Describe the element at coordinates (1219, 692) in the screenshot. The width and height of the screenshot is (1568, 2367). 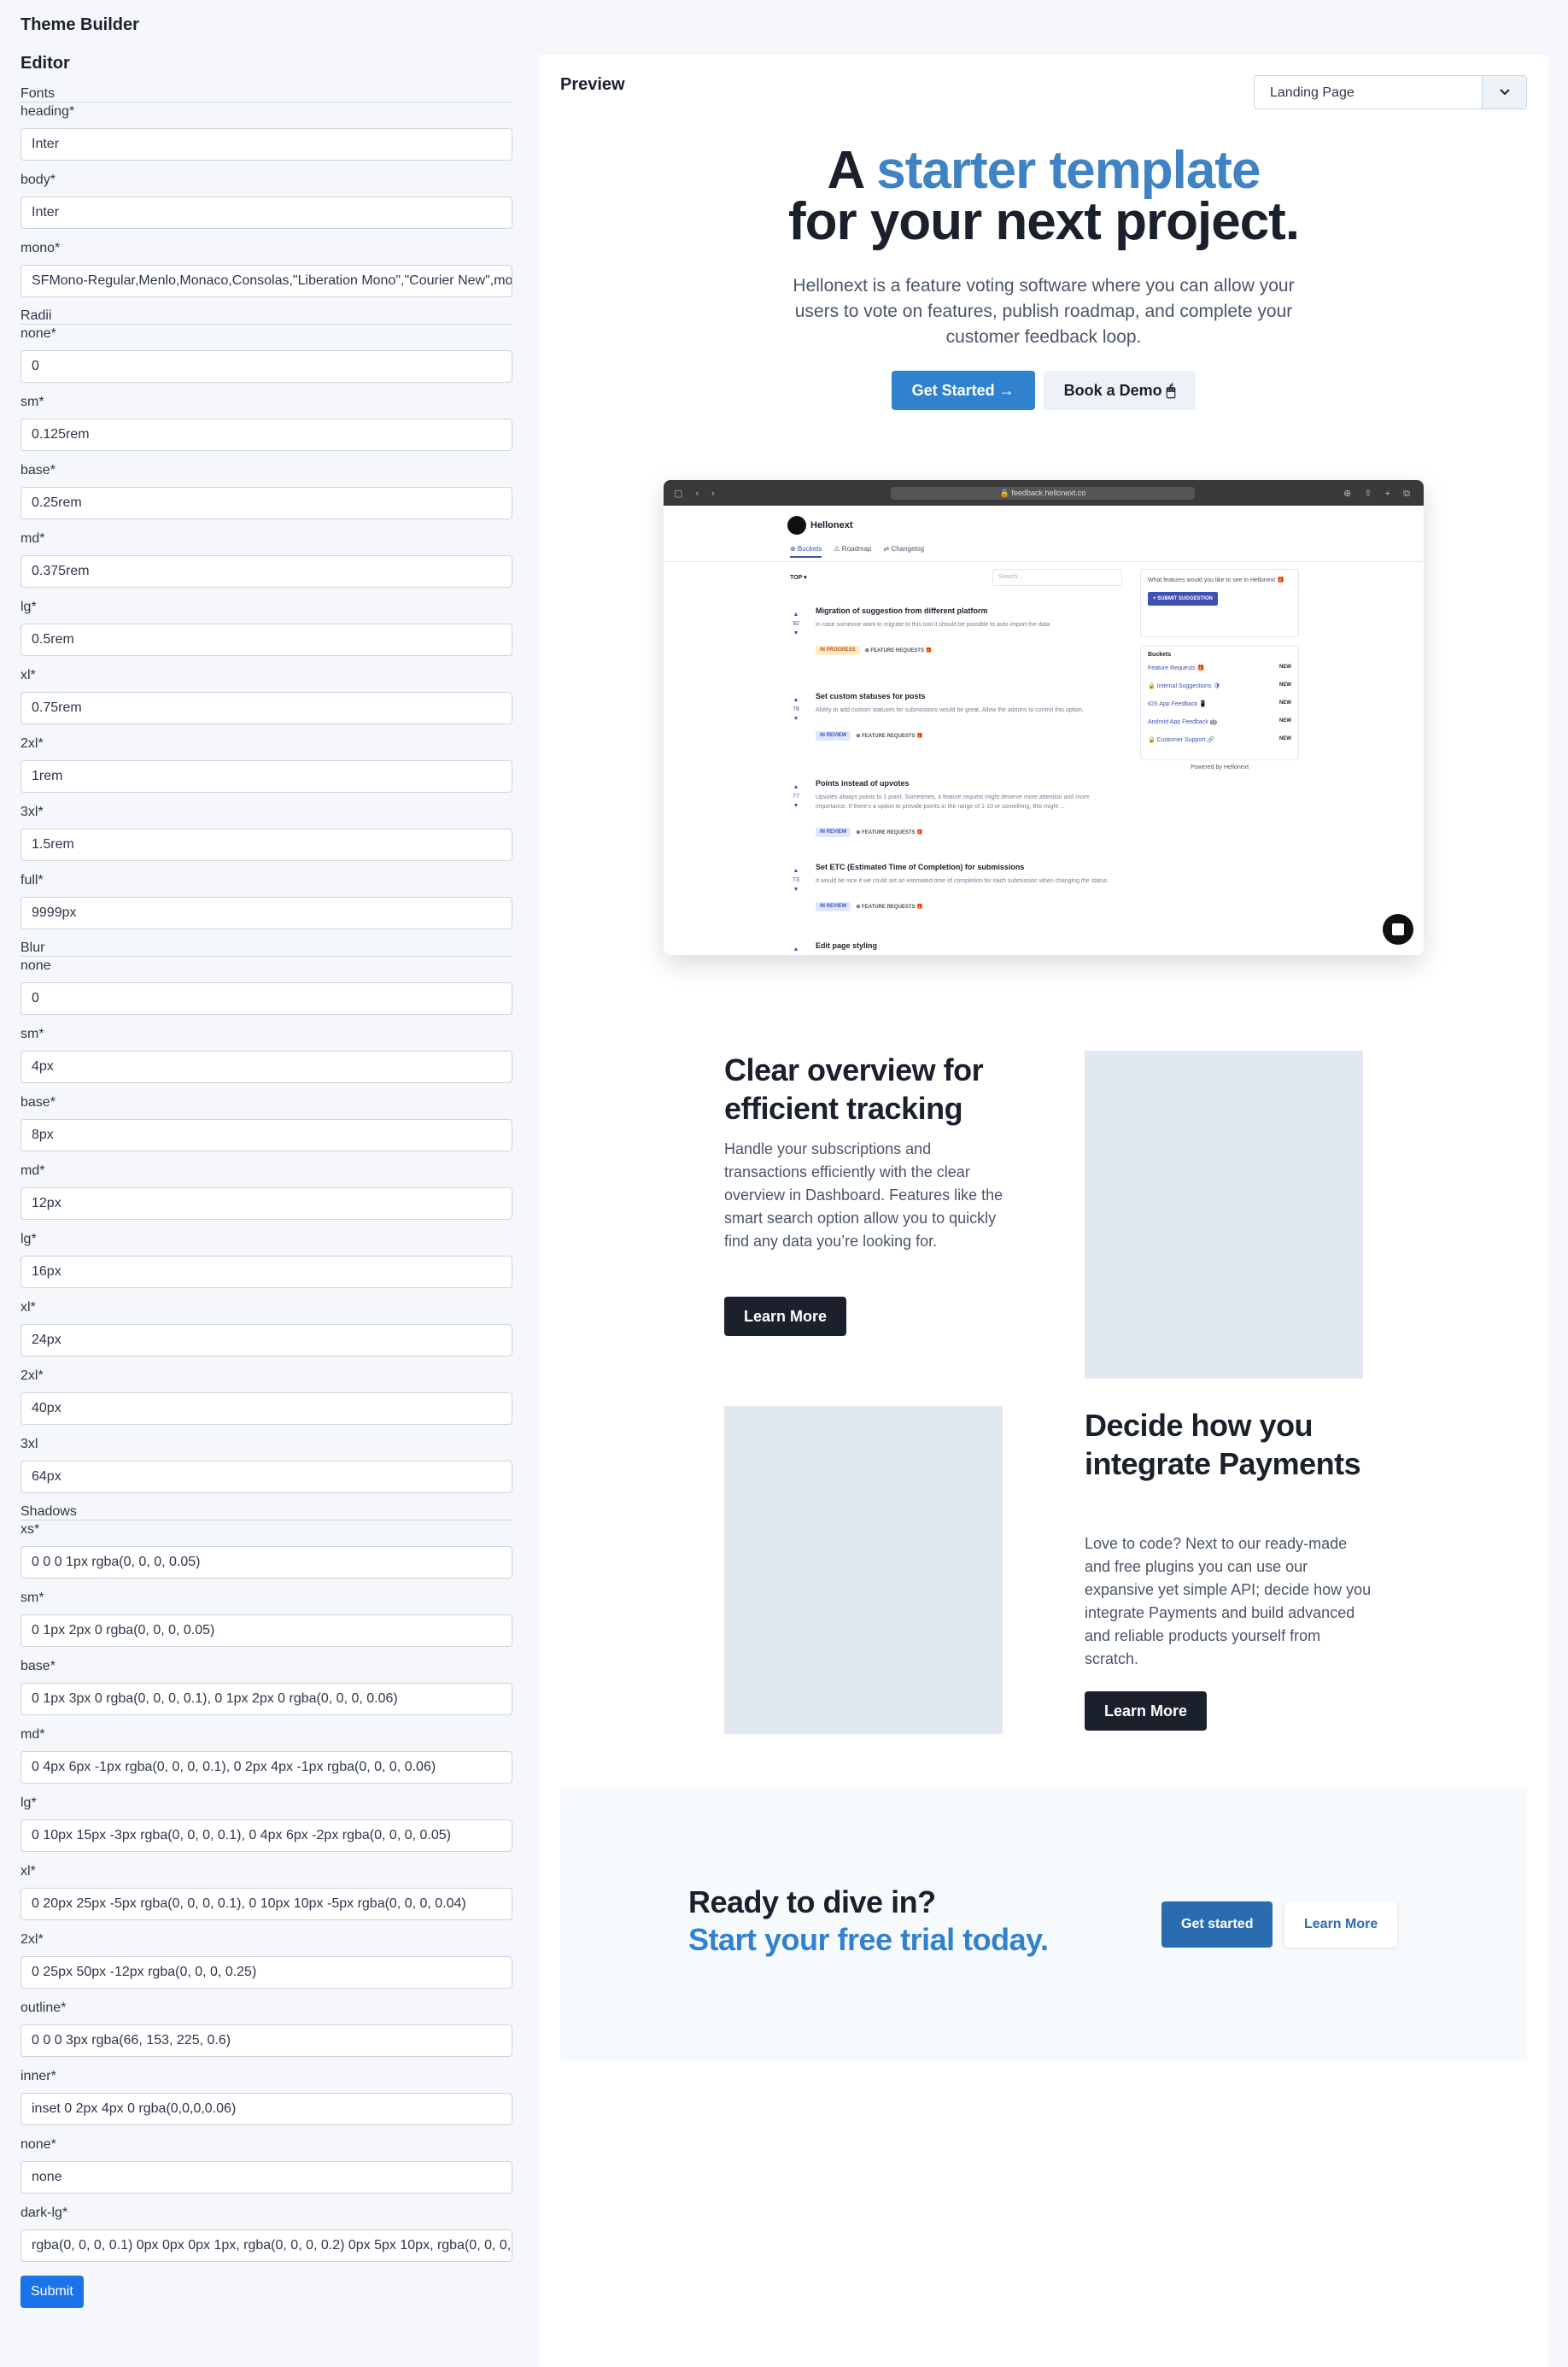
I see `bucket-row: 🔒 Internal Suggestions 🛡 NEW` at that location.